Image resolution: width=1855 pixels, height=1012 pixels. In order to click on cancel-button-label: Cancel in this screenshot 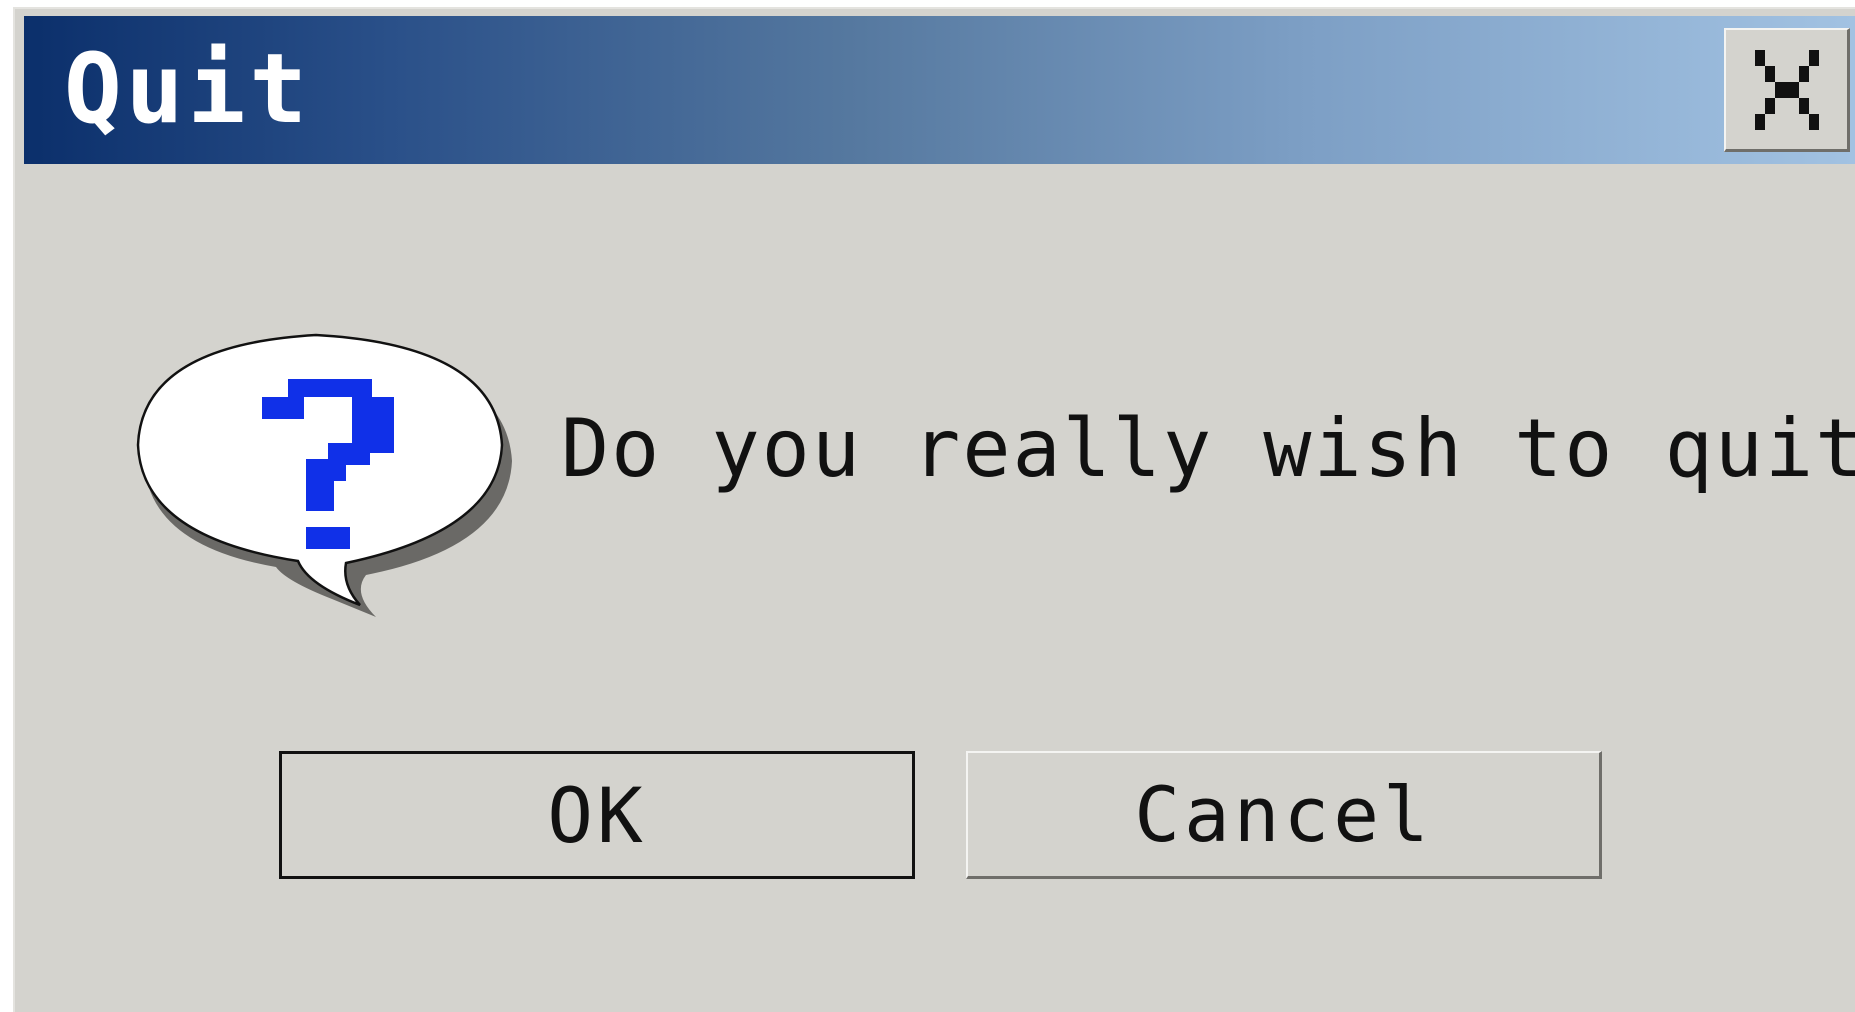, I will do `click(1283, 814)`.